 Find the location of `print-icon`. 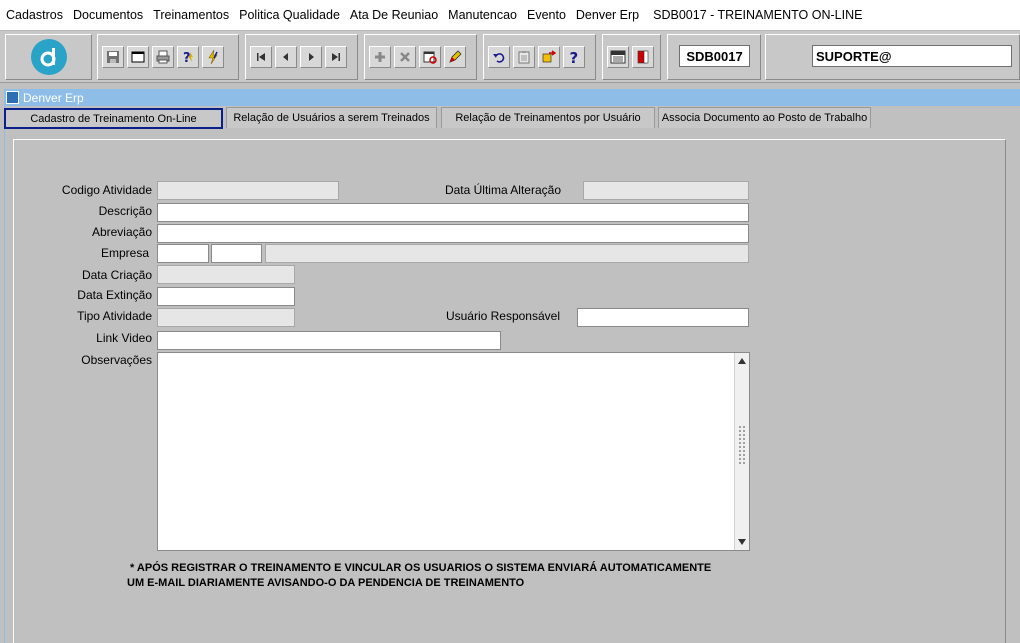

print-icon is located at coordinates (163, 57).